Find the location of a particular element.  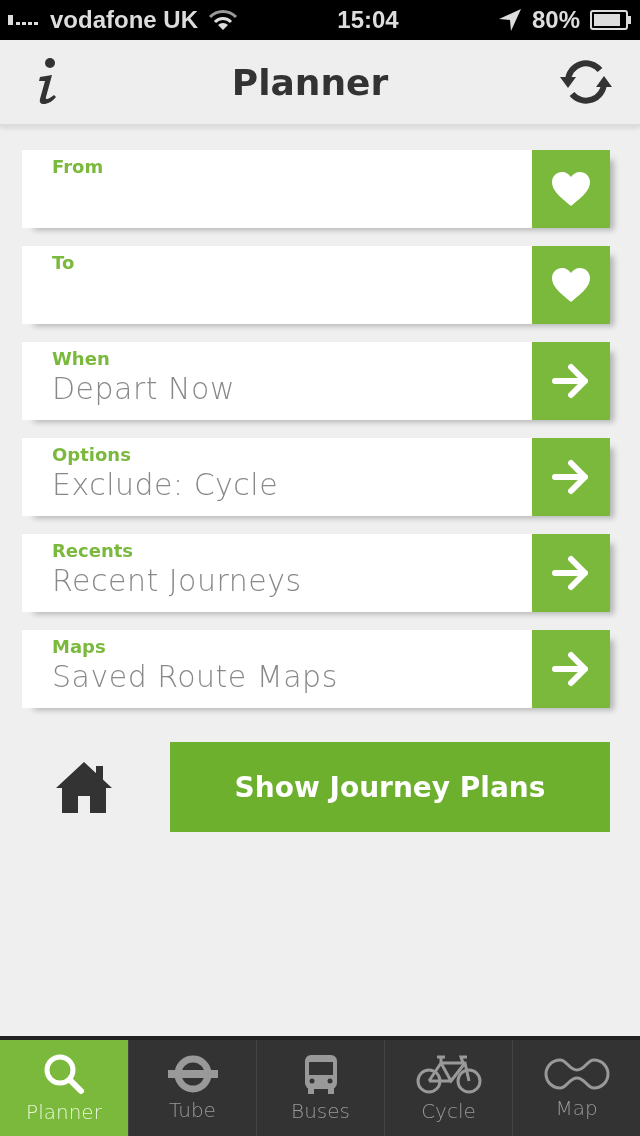

menu-item: When Depart Now is located at coordinates (277, 381).